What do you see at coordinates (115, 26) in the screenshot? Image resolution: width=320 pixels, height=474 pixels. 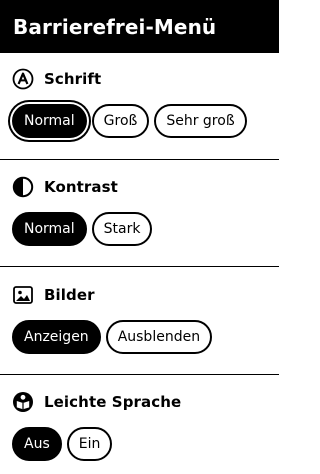 I see `menu-title: Barrierefrei-Menü` at bounding box center [115, 26].